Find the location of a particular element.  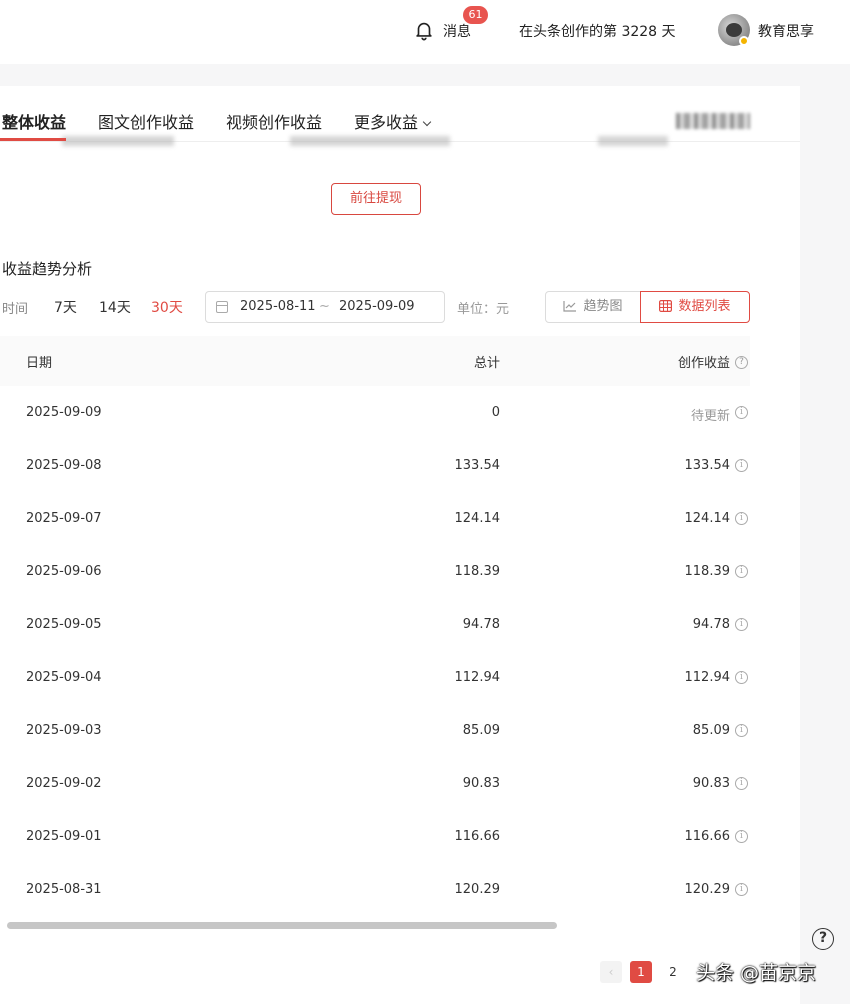

range-14-days: 14天 is located at coordinates (115, 307).